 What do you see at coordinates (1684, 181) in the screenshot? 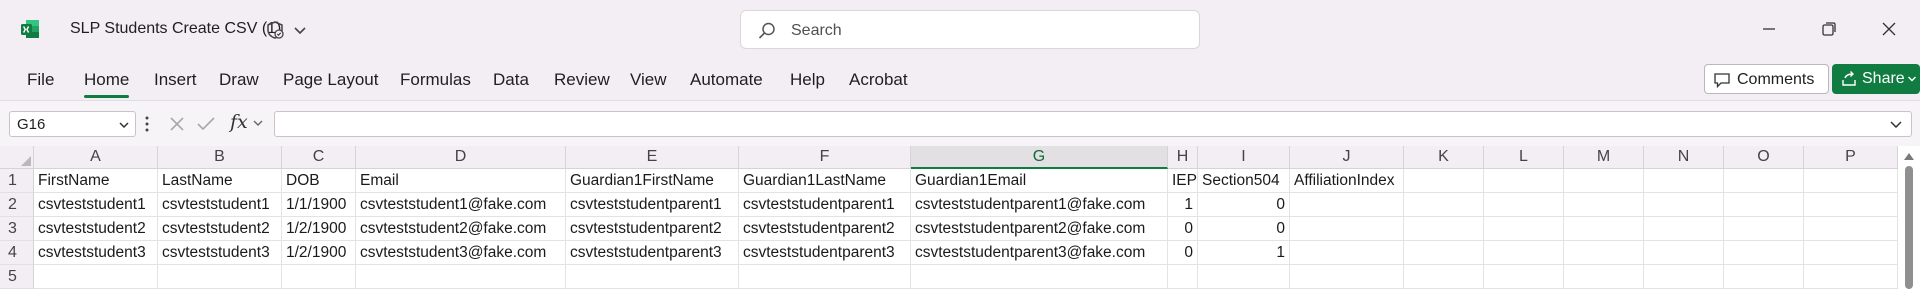
I see `cell-n1` at bounding box center [1684, 181].